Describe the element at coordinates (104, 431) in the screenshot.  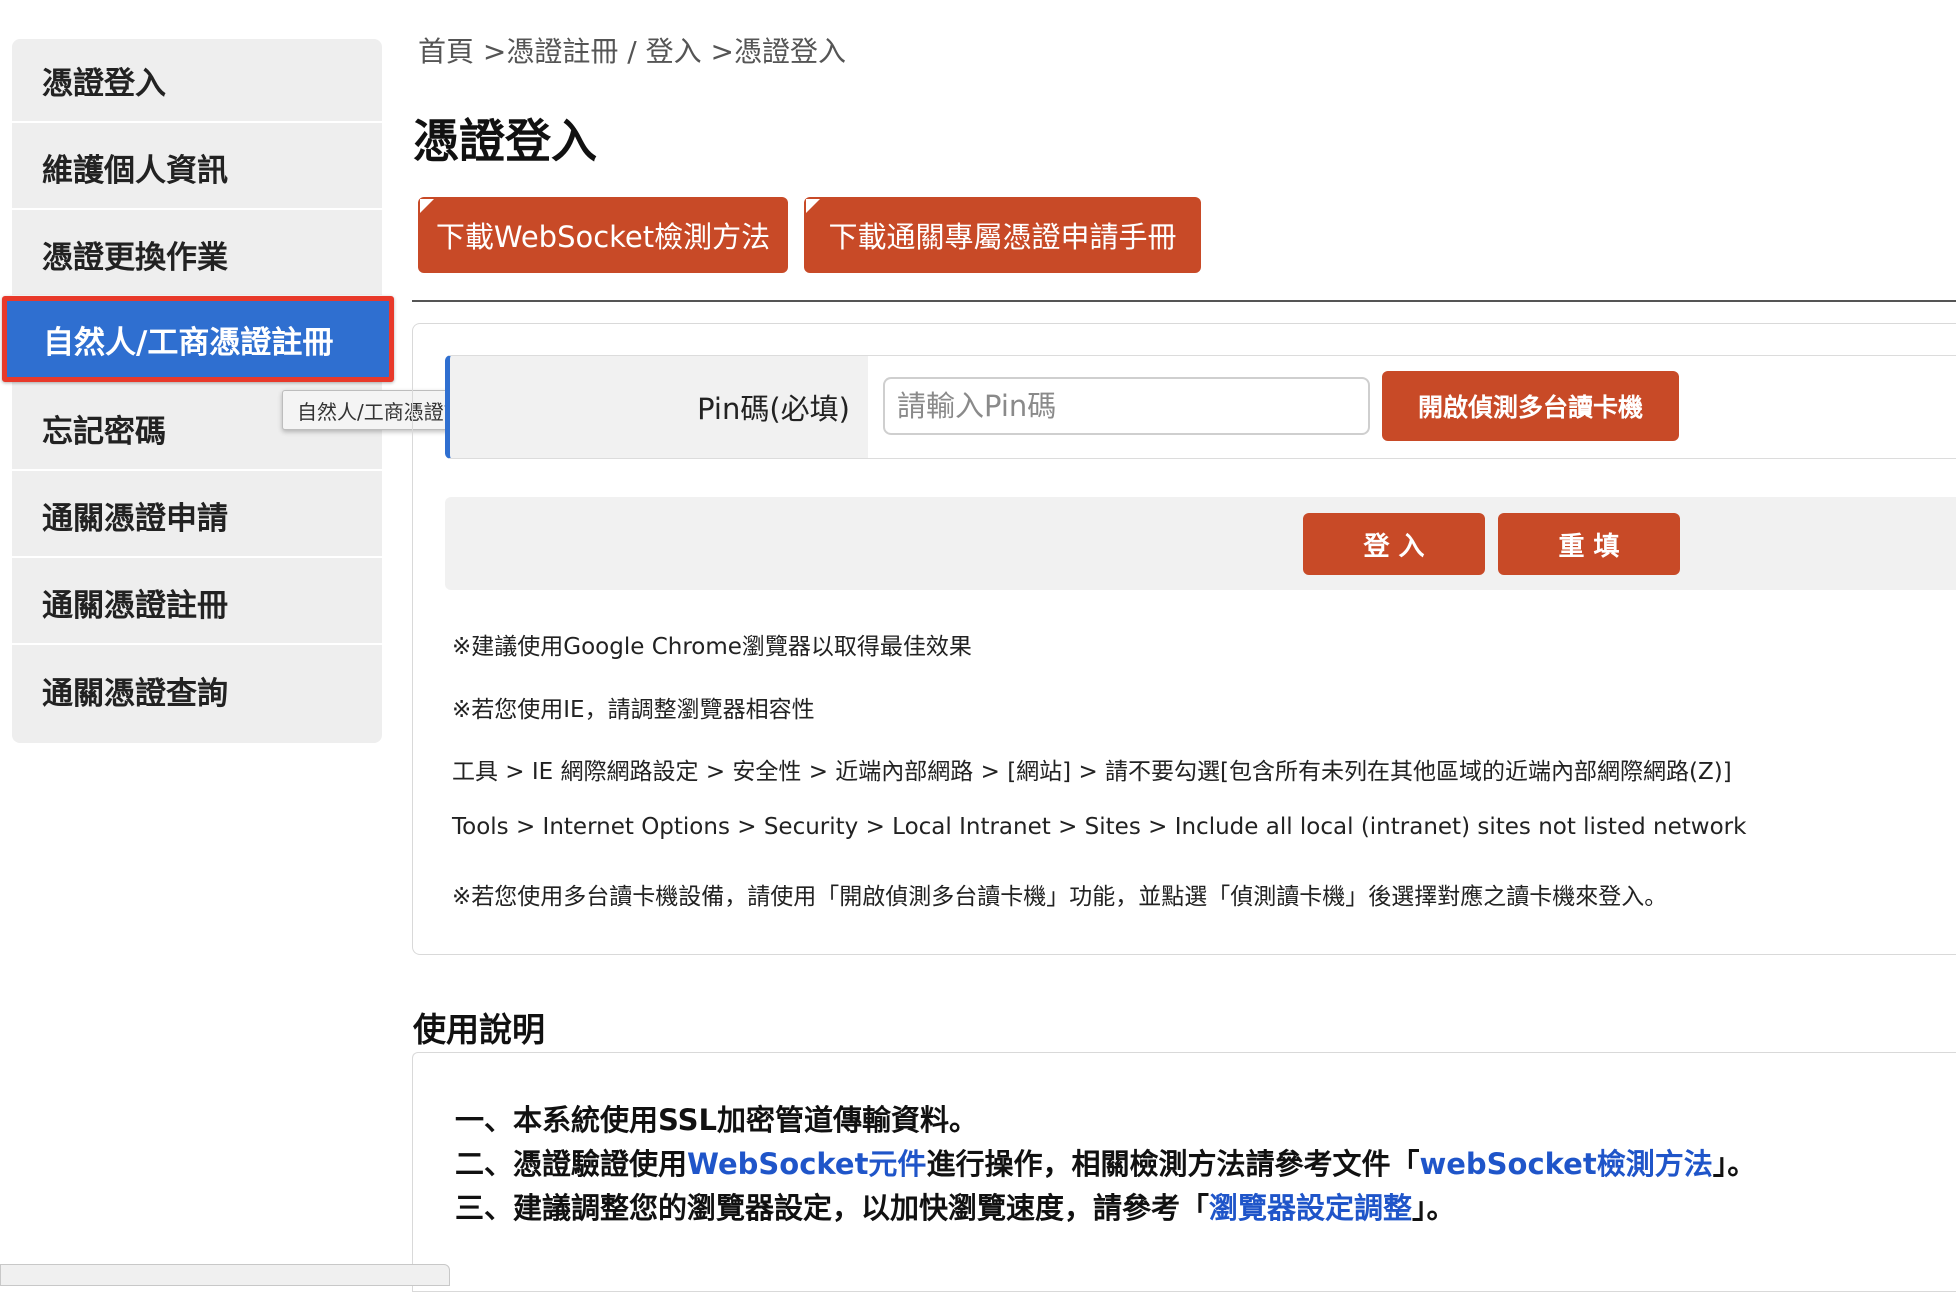
I see `sidebar-item-label: 忘記密碼` at that location.